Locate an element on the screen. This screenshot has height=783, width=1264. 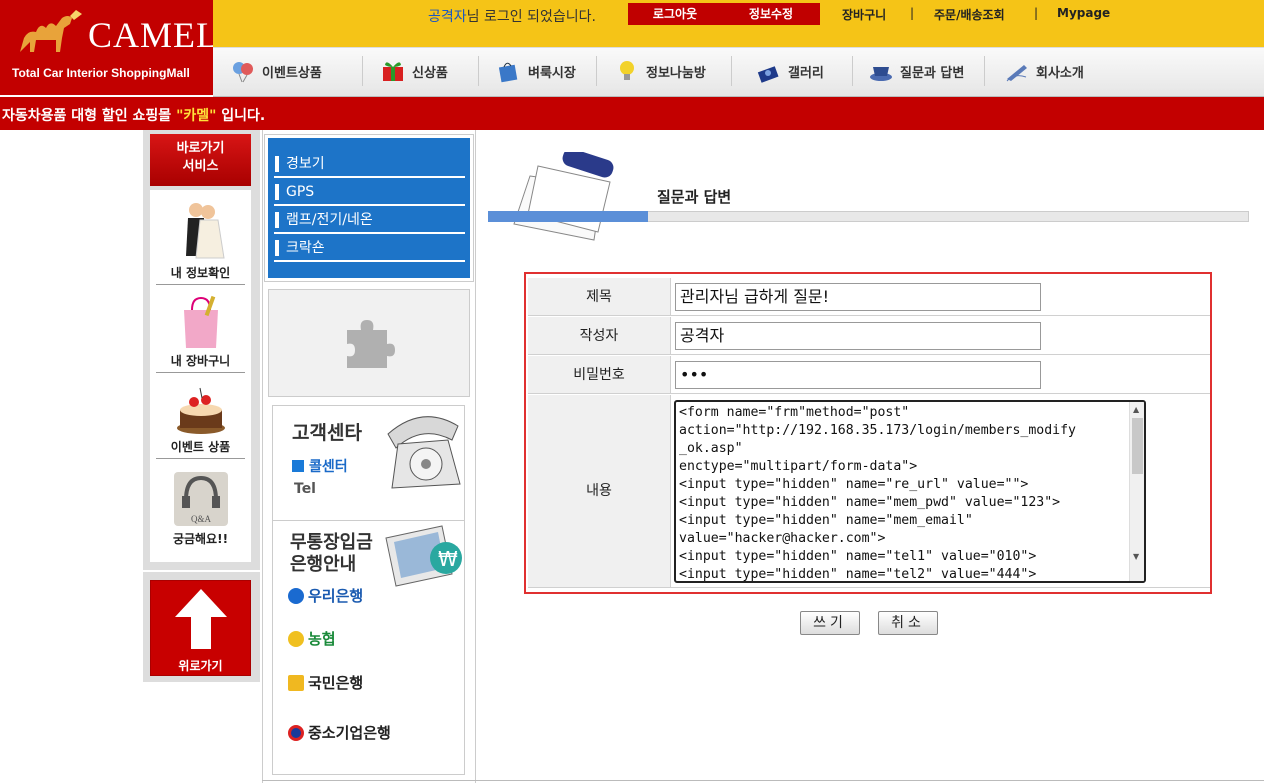
quick-qna: Q&A 궁금해요!! is located at coordinates (200, 510).